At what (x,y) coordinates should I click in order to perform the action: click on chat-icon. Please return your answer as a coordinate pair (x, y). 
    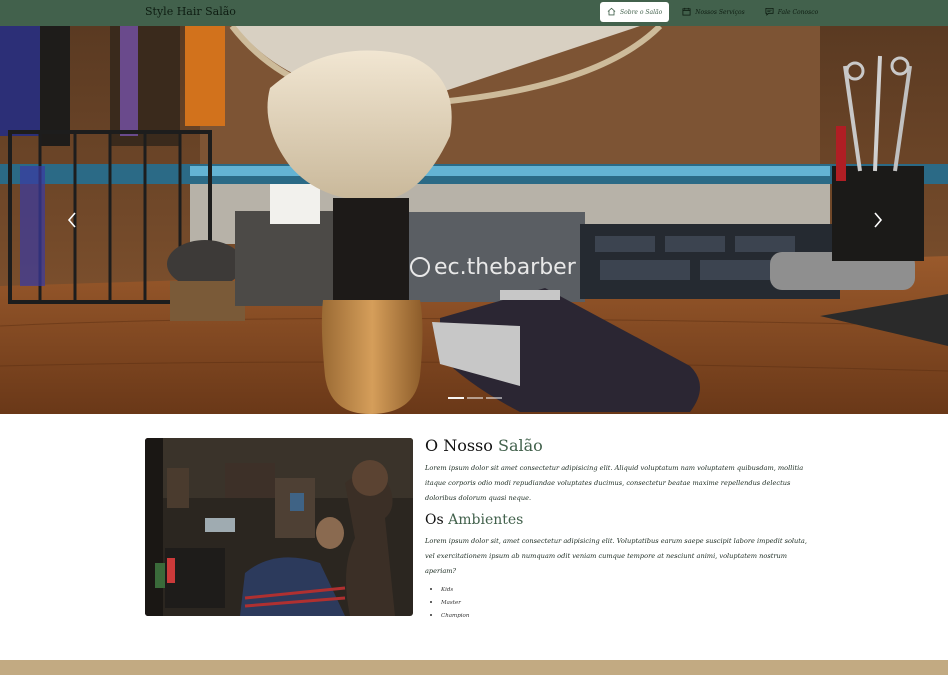
    Looking at the image, I should click on (769, 12).